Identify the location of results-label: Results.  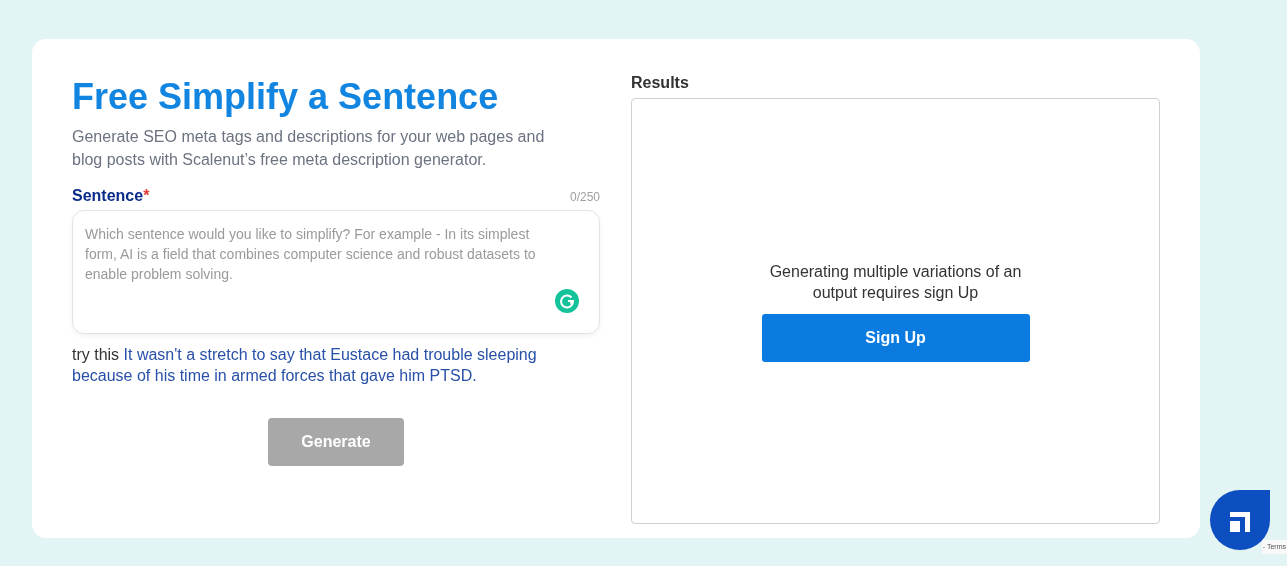
(660, 83).